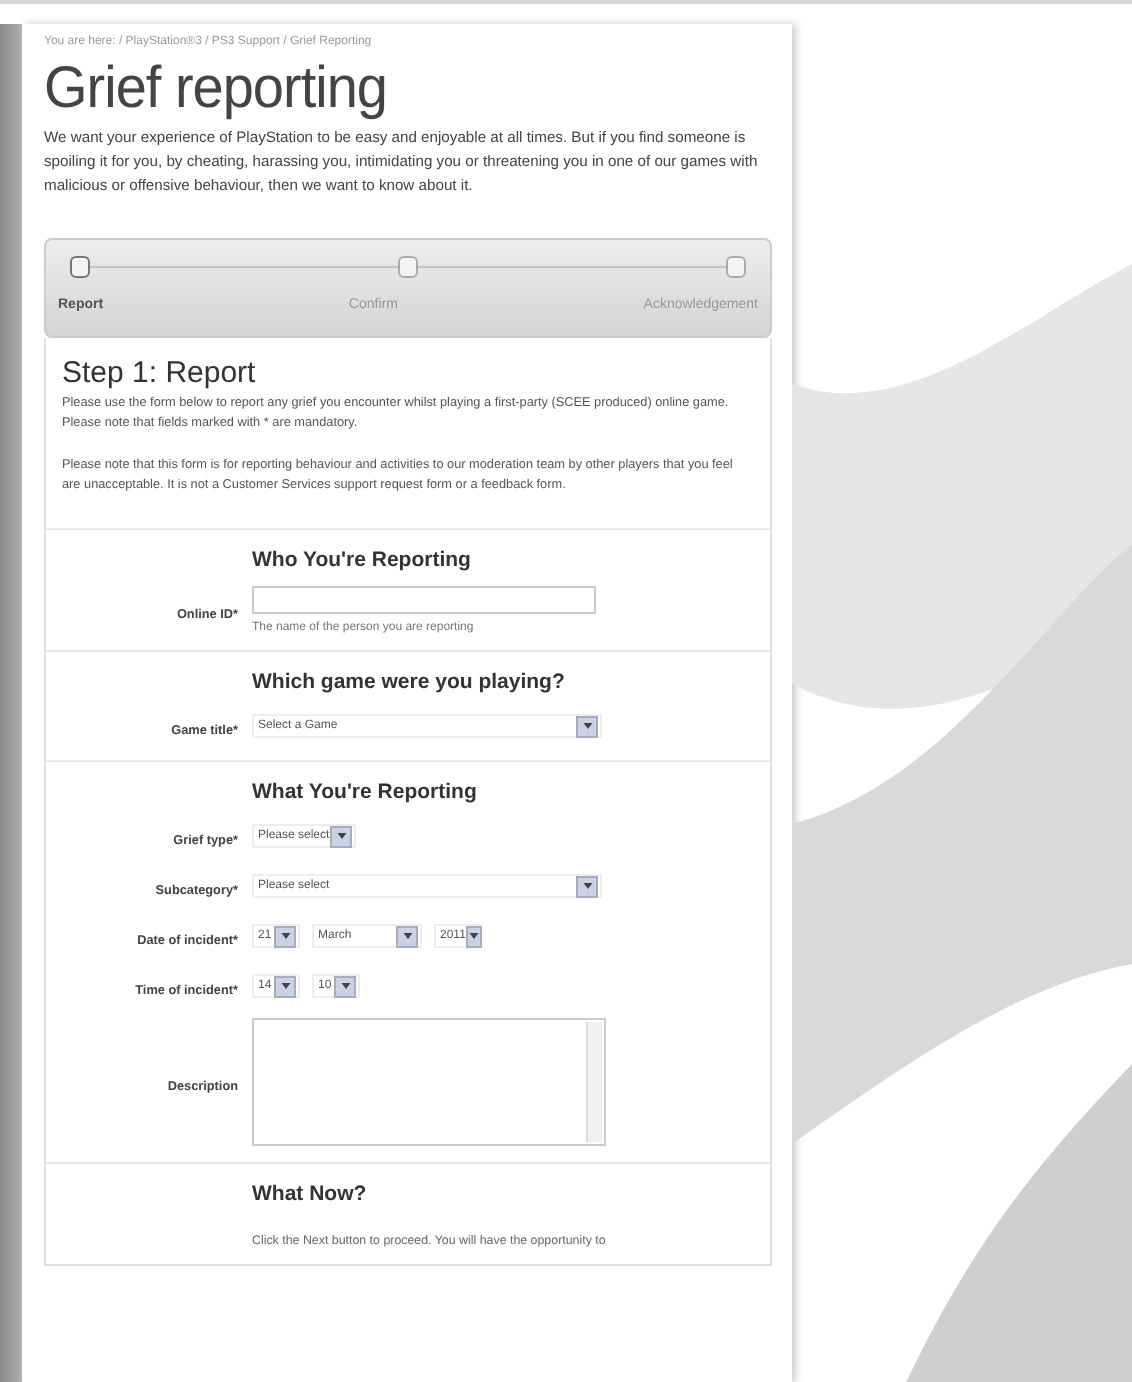 The width and height of the screenshot is (1132, 1382). What do you see at coordinates (309, 1194) in the screenshot?
I see `section-heading: What Now?` at bounding box center [309, 1194].